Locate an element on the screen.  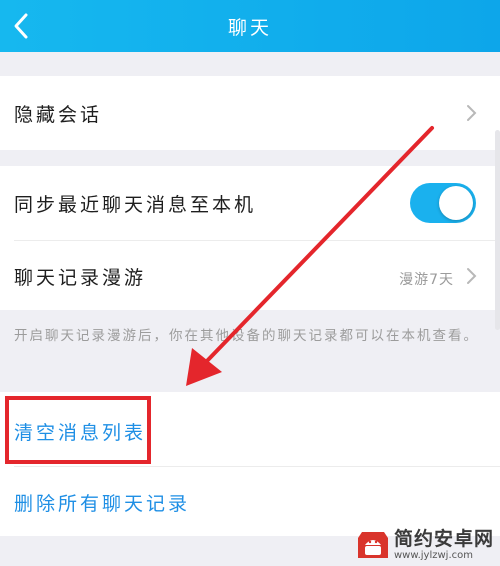
android-logo-icon is located at coordinates (372, 545).